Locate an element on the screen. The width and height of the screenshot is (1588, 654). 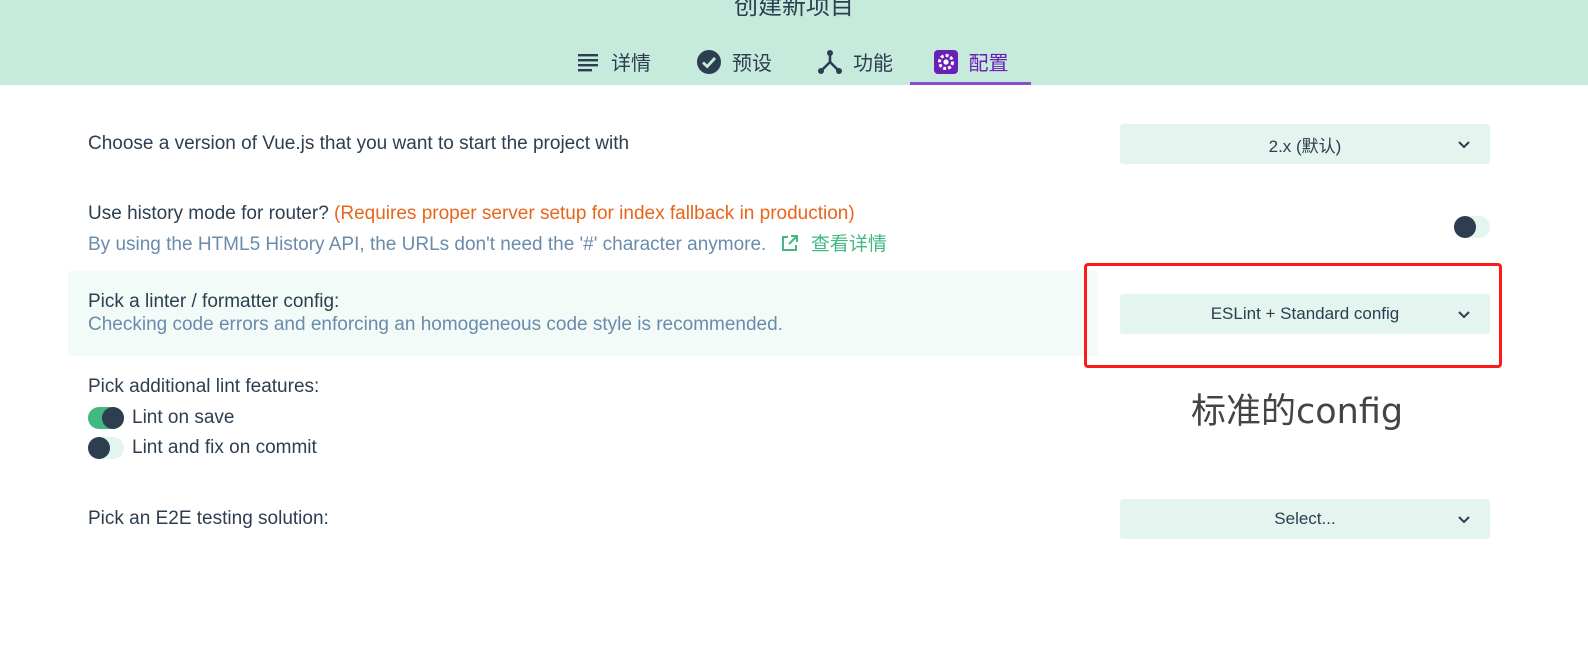
annotation-highlight-box is located at coordinates (1293, 315).